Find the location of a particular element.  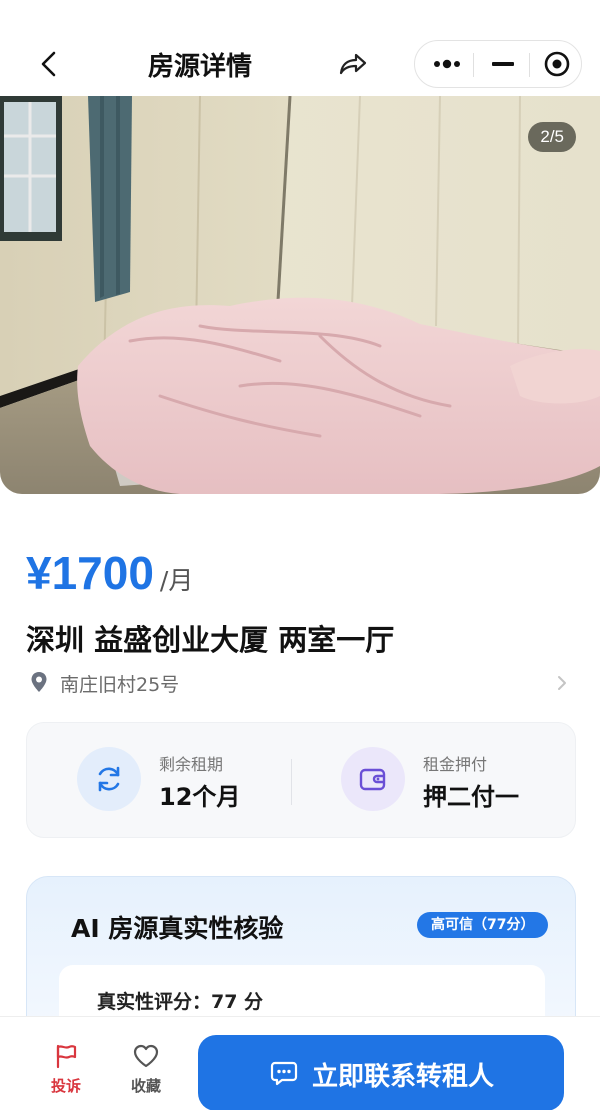

contact-sublessor-button: 立即联系转租人 is located at coordinates (381, 1072).